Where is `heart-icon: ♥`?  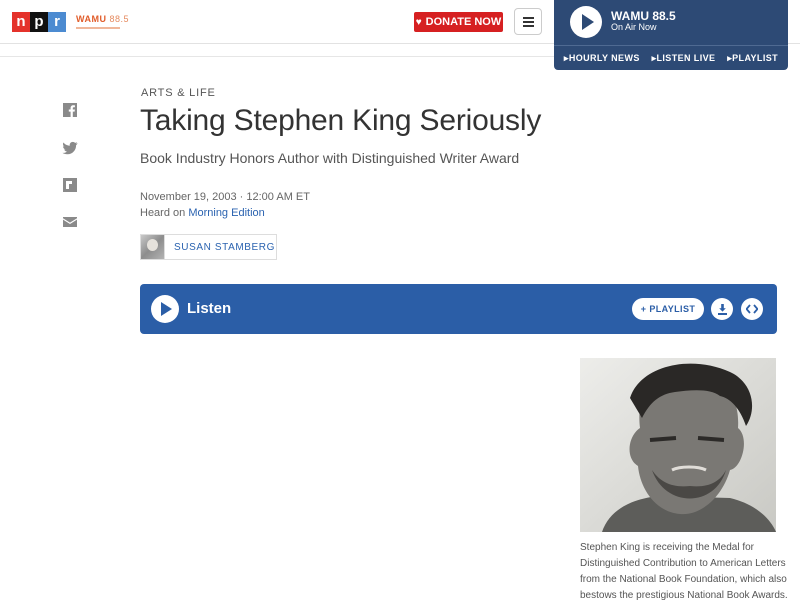
heart-icon: ♥ is located at coordinates (418, 22).